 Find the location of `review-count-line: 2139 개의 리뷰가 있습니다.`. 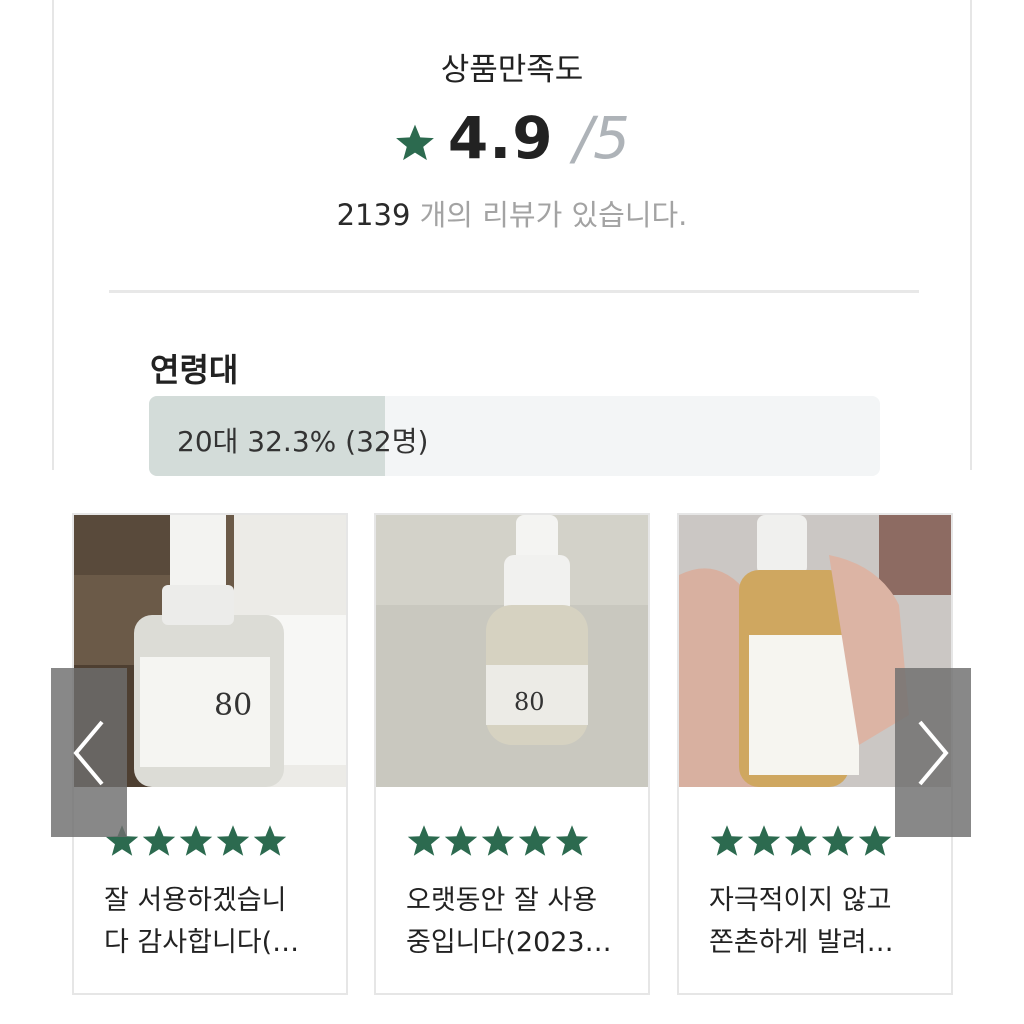

review-count-line: 2139 개의 리뷰가 있습니다. is located at coordinates (512, 213).